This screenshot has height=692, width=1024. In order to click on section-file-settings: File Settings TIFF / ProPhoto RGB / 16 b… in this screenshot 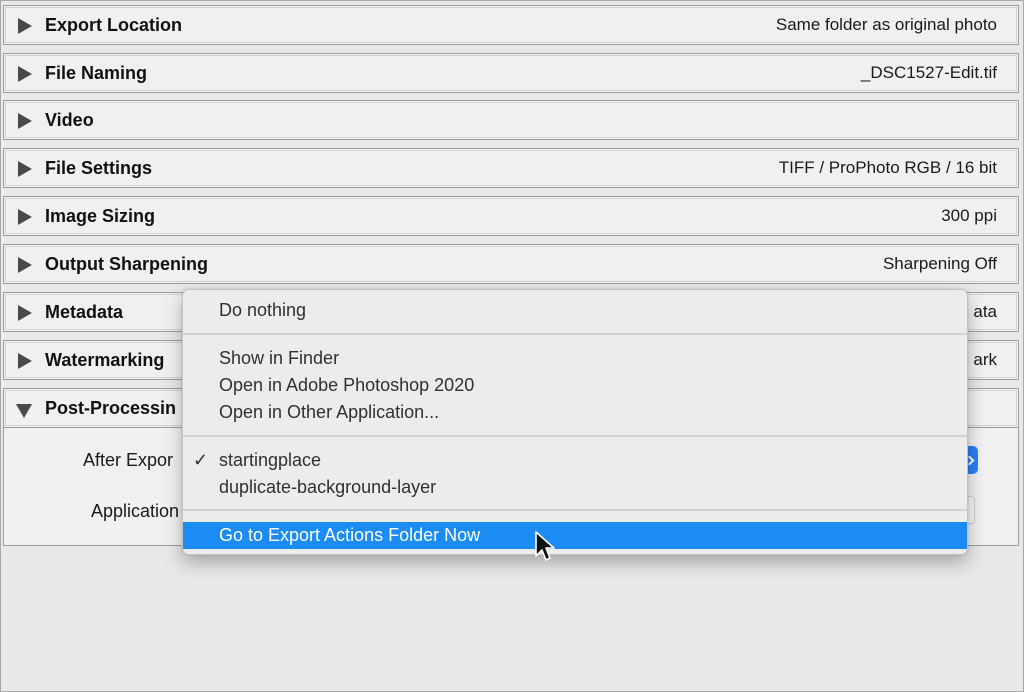, I will do `click(511, 168)`.